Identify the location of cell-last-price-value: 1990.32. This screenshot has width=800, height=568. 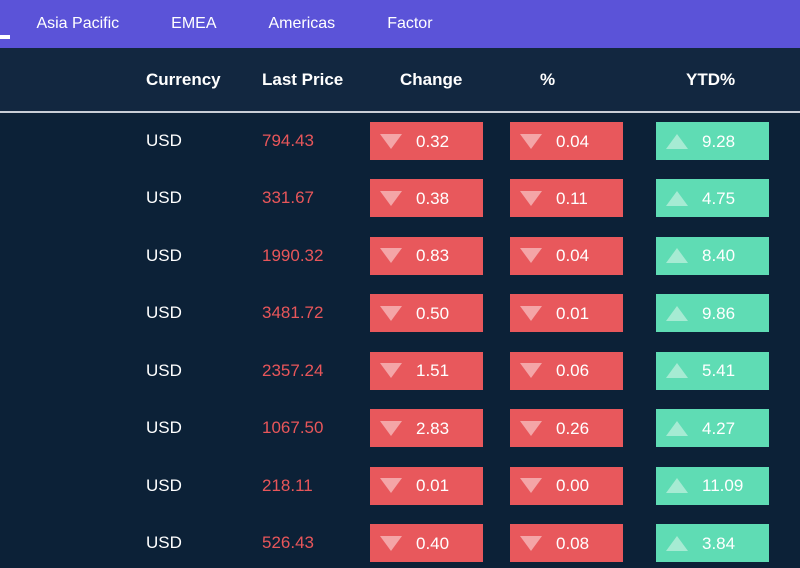
(293, 255).